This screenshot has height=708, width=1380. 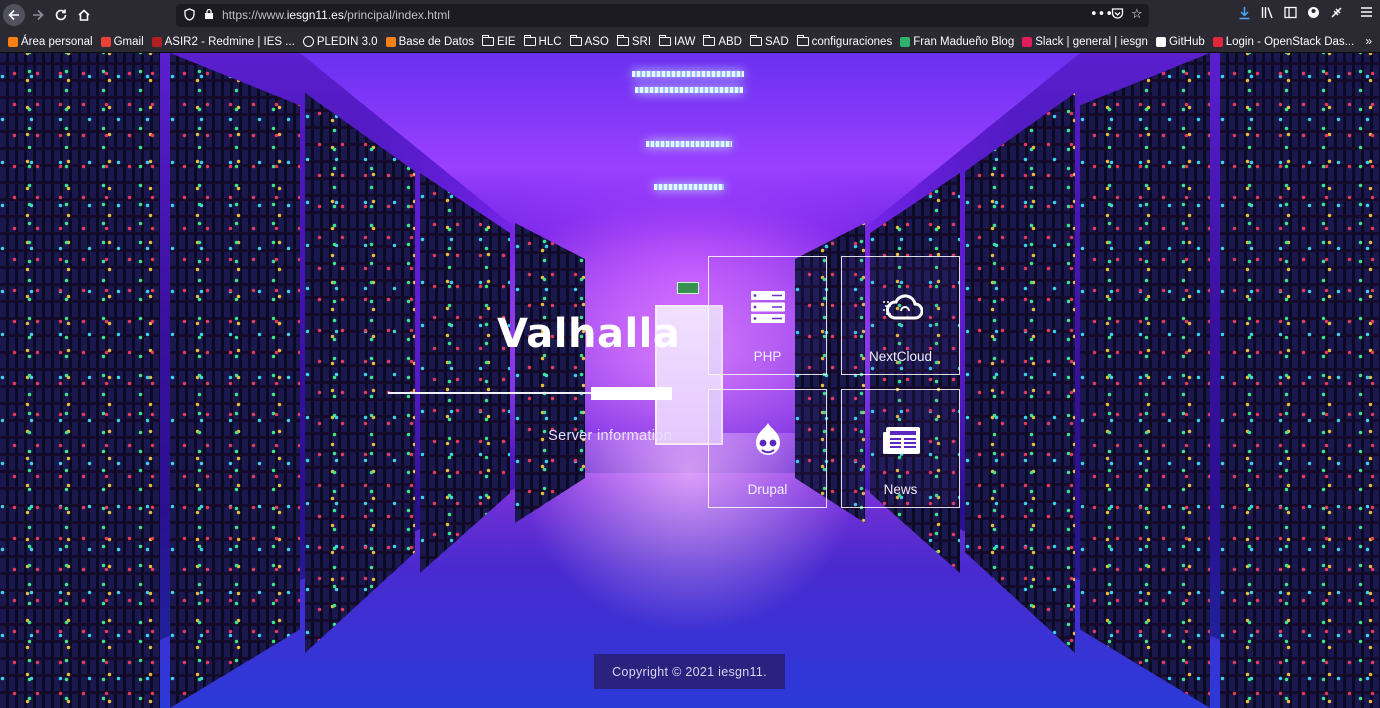 What do you see at coordinates (1336, 14) in the screenshot?
I see `extension-icon` at bounding box center [1336, 14].